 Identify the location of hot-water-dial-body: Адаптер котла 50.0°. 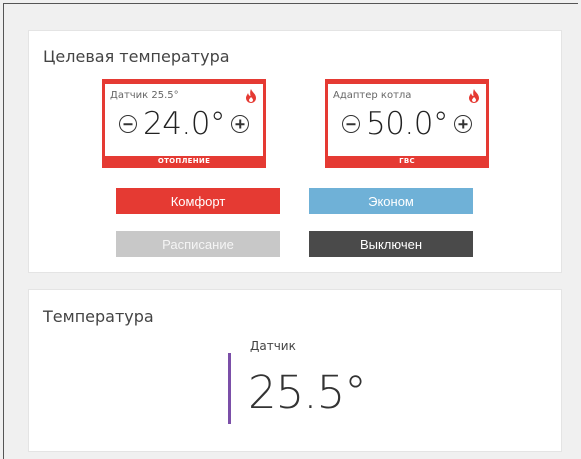
(407, 120).